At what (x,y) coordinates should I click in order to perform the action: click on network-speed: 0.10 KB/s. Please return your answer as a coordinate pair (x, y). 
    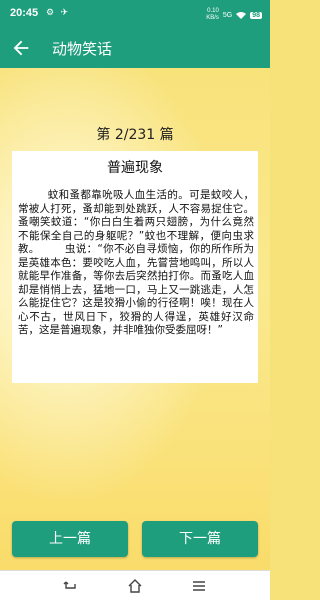
    Looking at the image, I should click on (212, 15).